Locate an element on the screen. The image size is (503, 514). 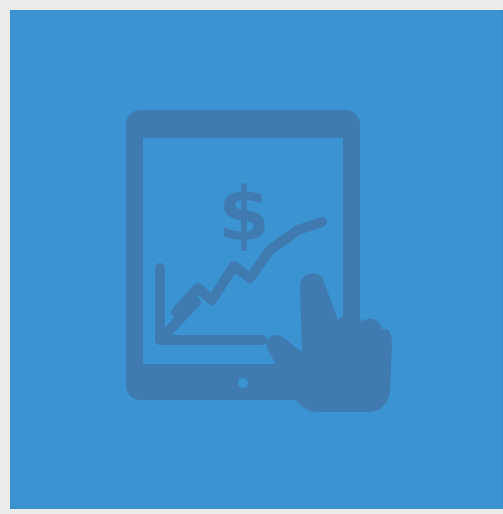
dollar-sign-icon: $ is located at coordinates (244, 215).